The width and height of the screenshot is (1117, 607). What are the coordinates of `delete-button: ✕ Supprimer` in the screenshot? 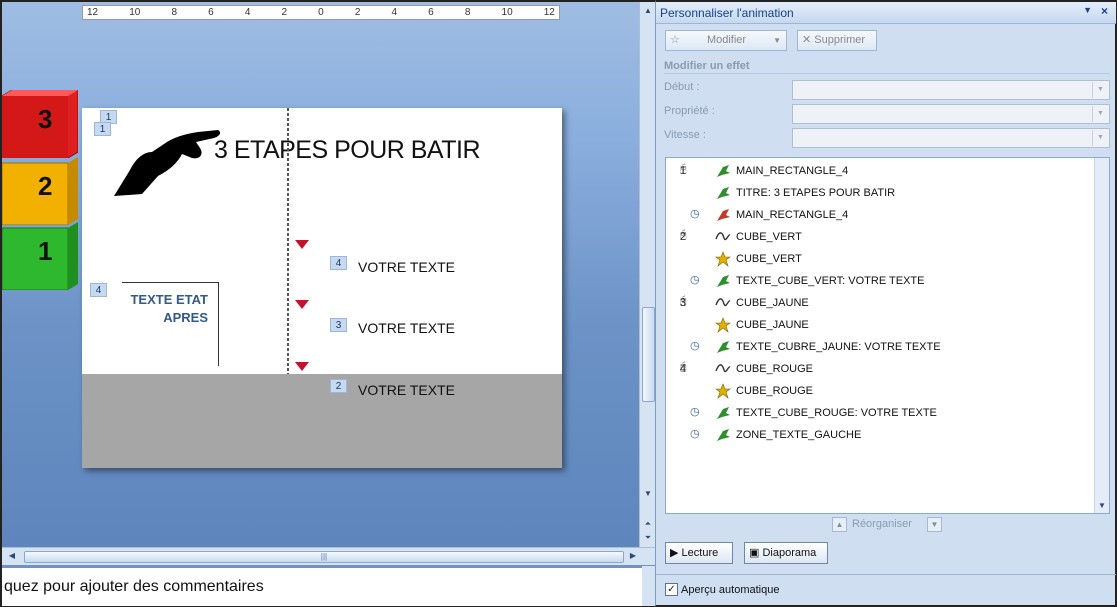 It's located at (837, 40).